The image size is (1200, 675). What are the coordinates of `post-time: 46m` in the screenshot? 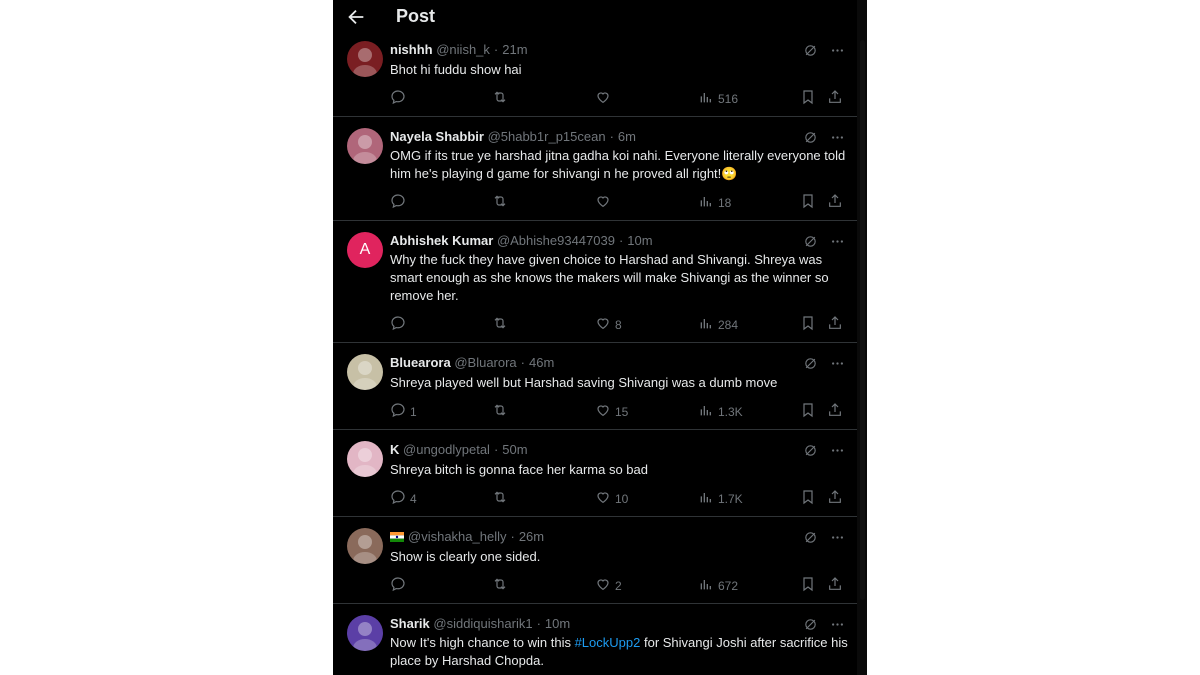 It's located at (541, 362).